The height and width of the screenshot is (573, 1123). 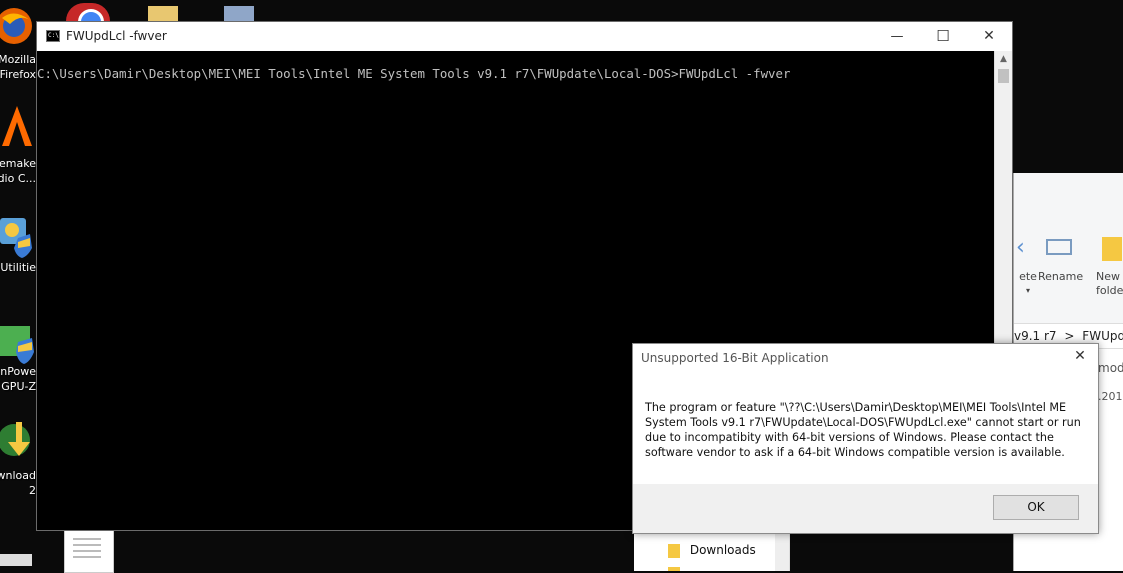 I want to click on dialog-close-button: ✕, so click(x=1080, y=356).